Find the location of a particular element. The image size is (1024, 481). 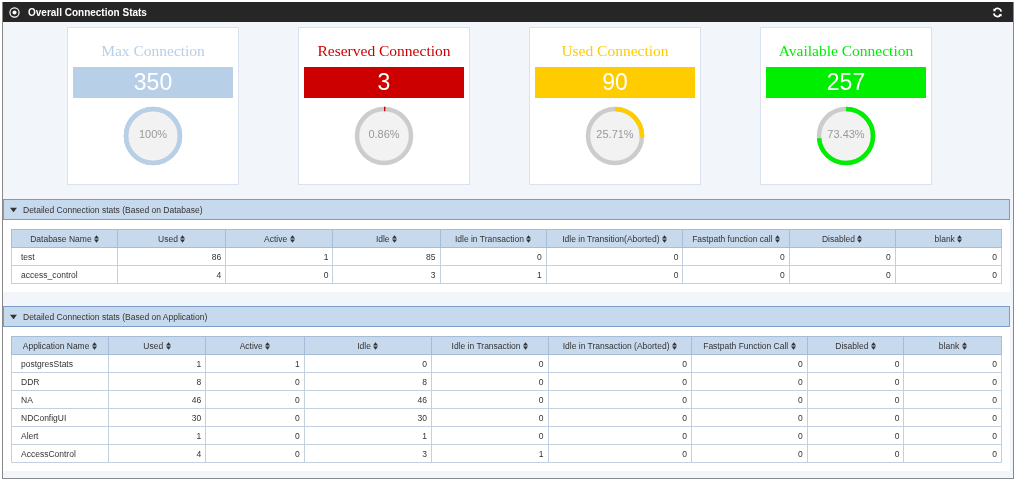

table-cell: 86 is located at coordinates (171, 256).